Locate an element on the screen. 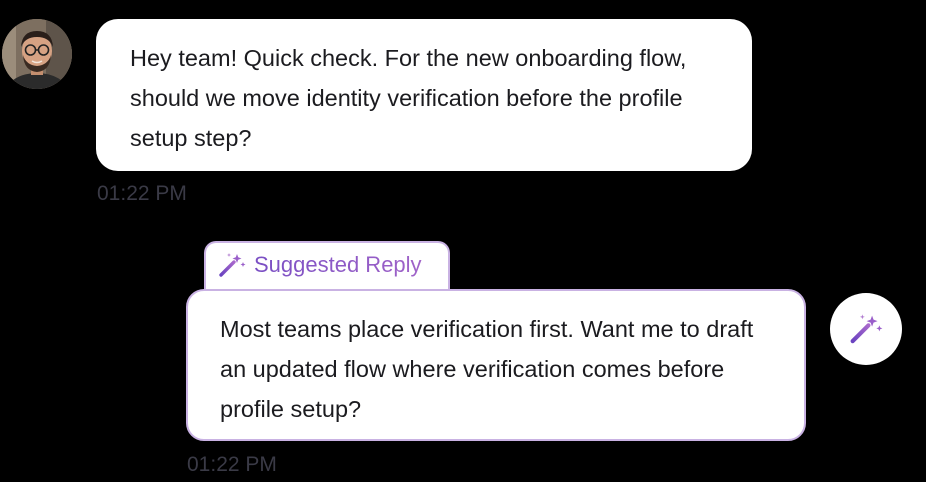  user-avatar-image is located at coordinates (37, 54).